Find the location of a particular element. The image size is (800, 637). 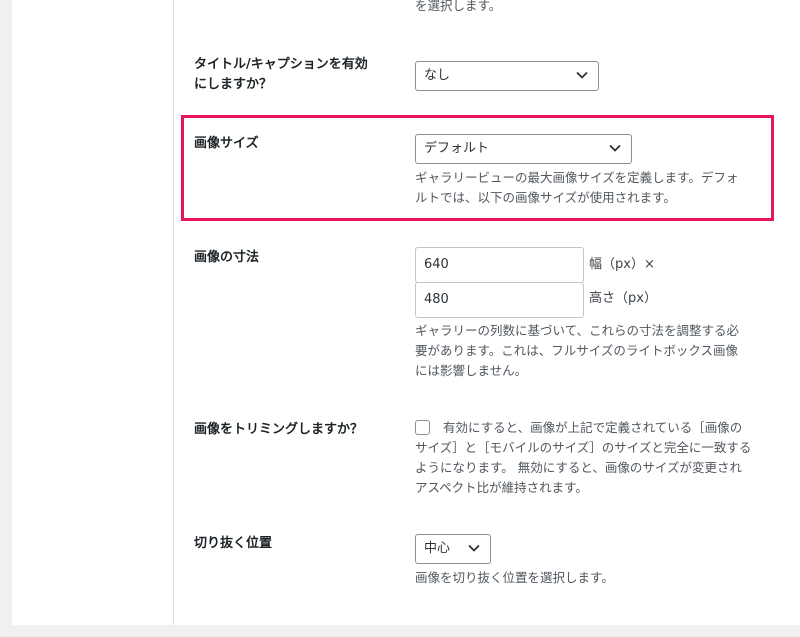

crop-position-label: 切り抜く位置 is located at coordinates (233, 543).